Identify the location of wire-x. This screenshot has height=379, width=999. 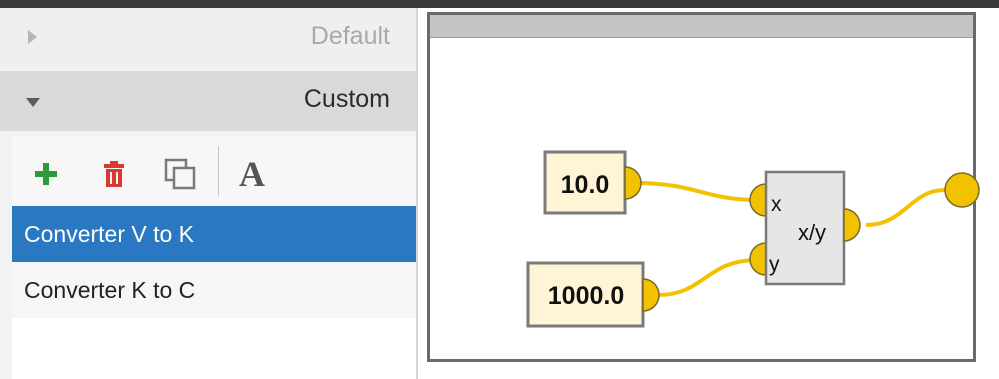
(697, 191).